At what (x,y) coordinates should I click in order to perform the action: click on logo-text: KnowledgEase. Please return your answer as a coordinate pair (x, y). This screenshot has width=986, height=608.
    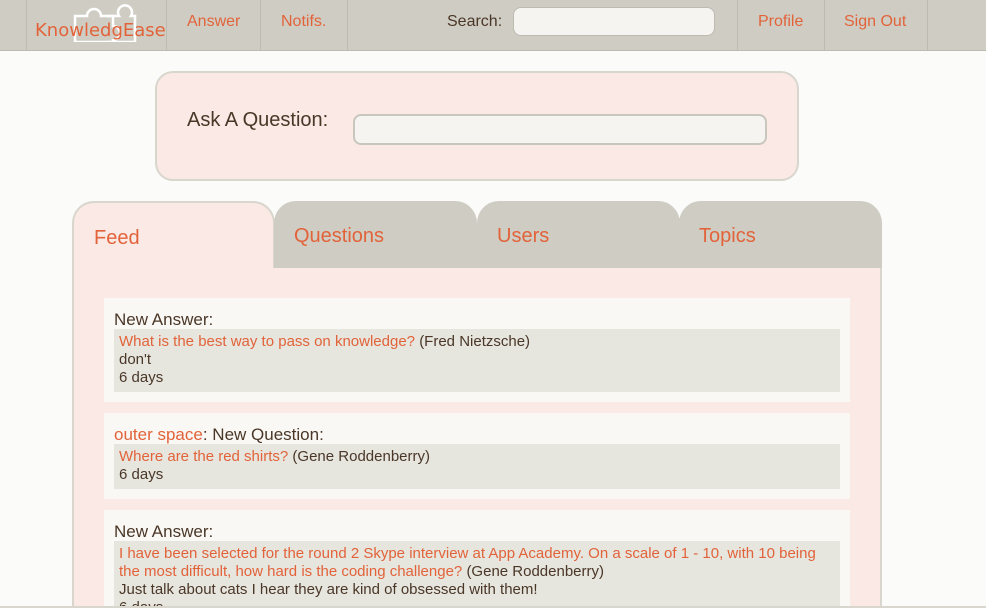
    Looking at the image, I should click on (100, 30).